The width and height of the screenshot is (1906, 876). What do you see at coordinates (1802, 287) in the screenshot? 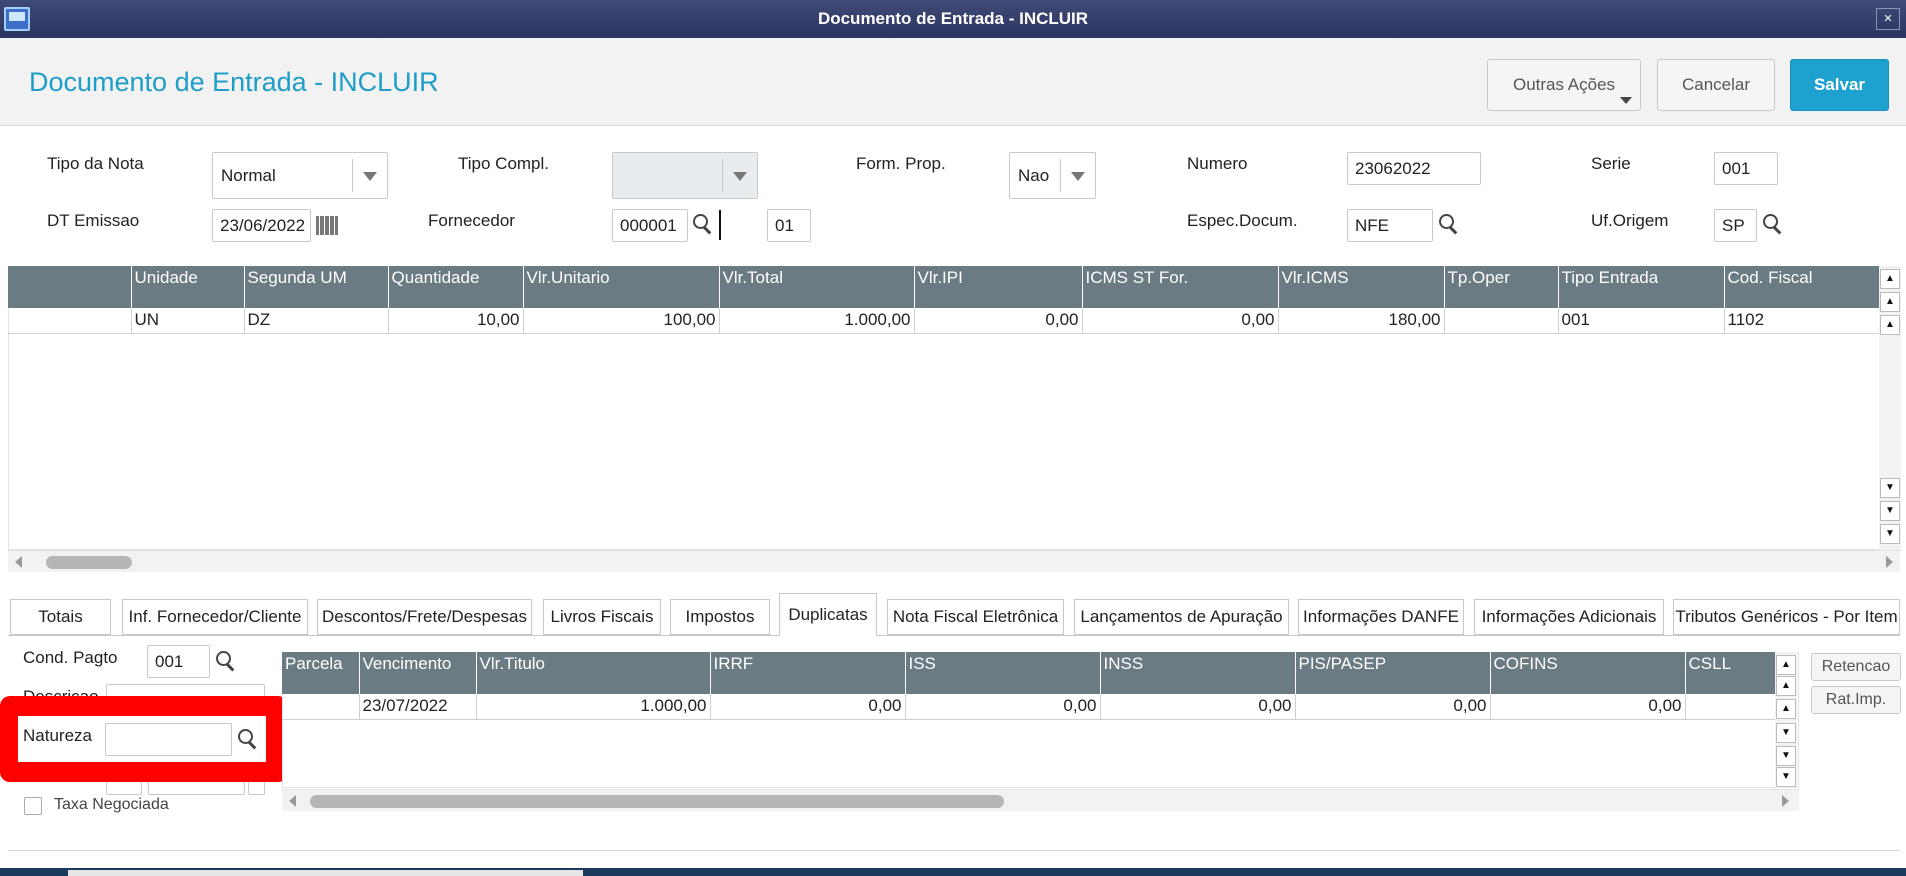
I see `column-header: Cod. Fiscal` at bounding box center [1802, 287].